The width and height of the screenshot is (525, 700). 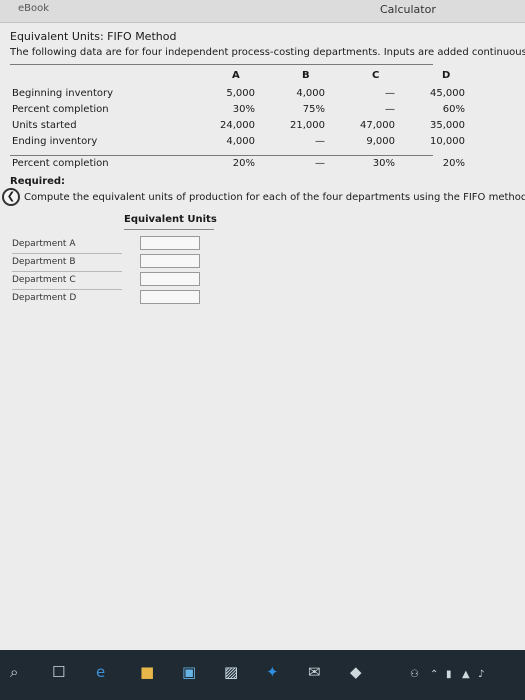 I want to click on dropbox-icon: ✦, so click(x=272, y=672).